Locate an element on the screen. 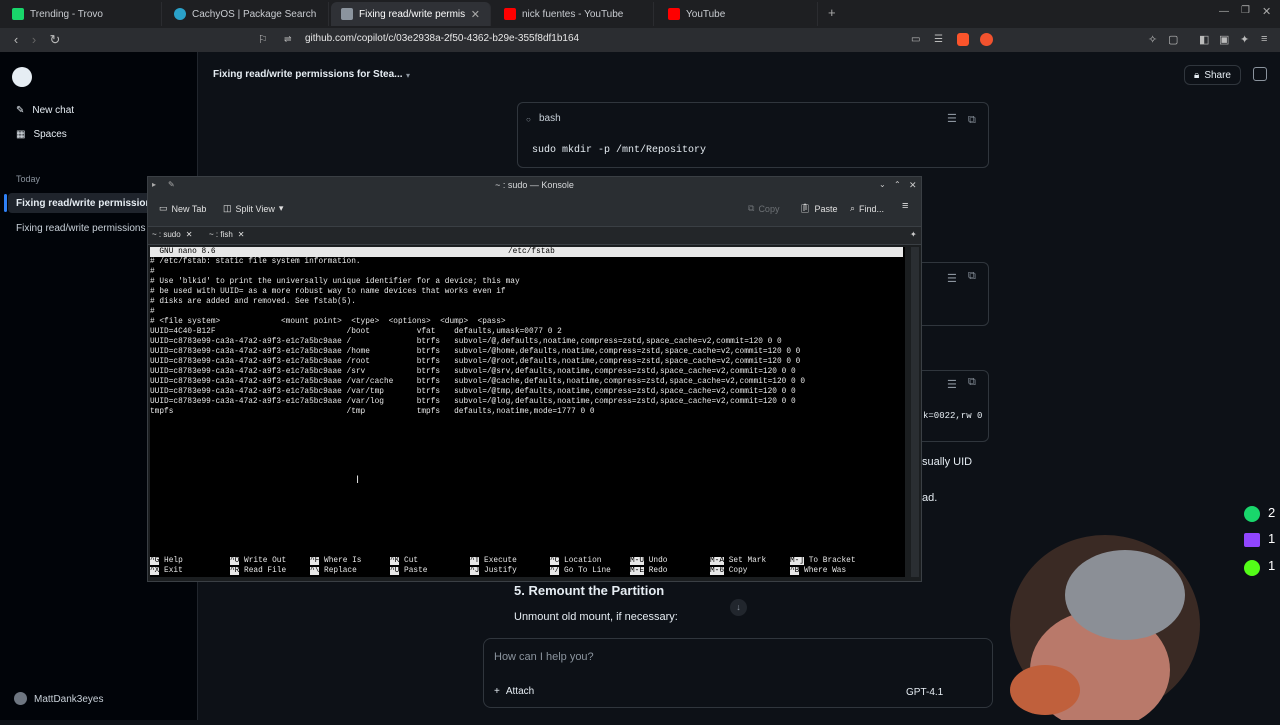  sidebar-toggle-icon: ▢ is located at coordinates (1173, 39).